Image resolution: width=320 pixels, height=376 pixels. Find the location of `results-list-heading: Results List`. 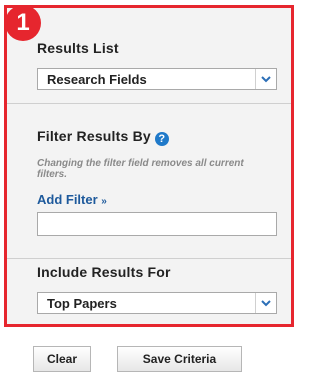

results-list-heading: Results List is located at coordinates (78, 48).